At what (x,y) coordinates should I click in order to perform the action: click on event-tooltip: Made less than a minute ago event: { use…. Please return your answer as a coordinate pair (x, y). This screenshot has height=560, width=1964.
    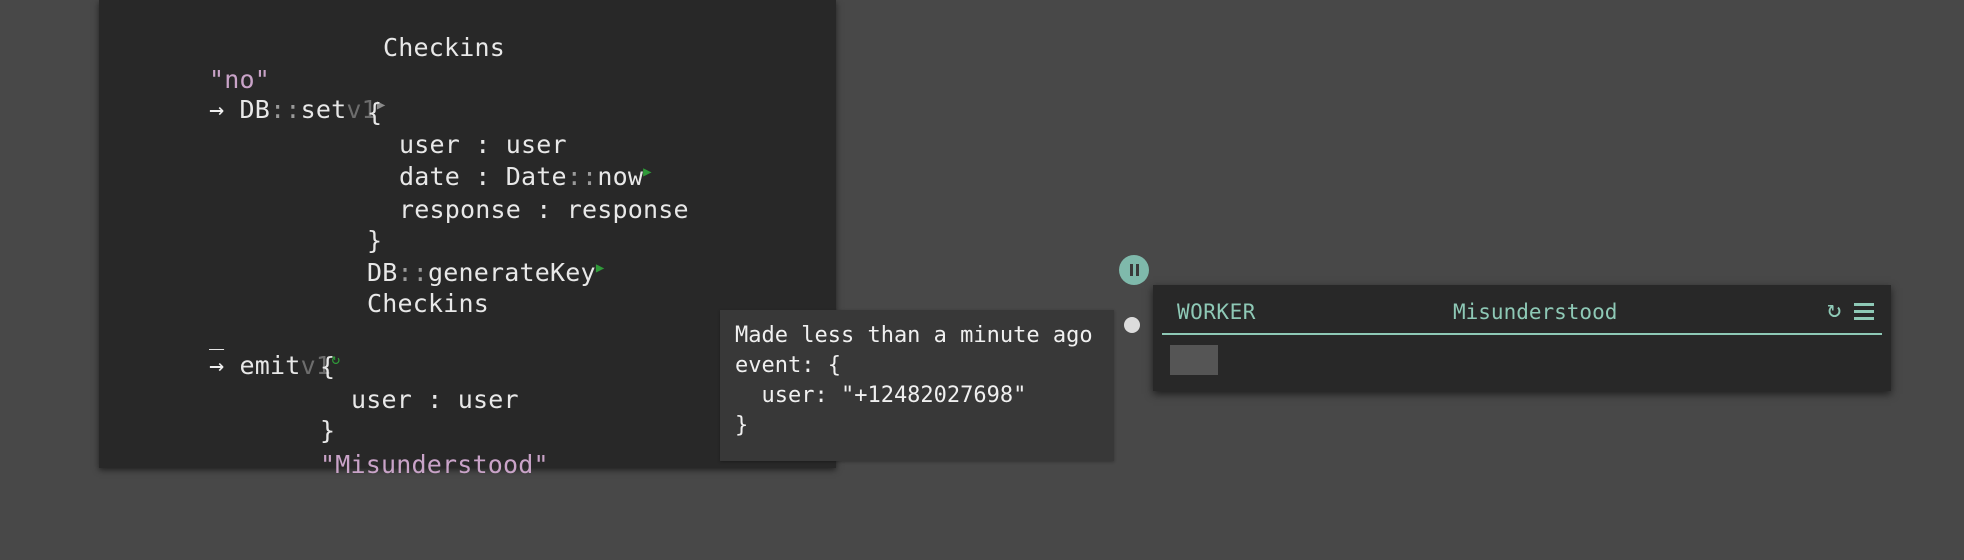
    Looking at the image, I should click on (917, 385).